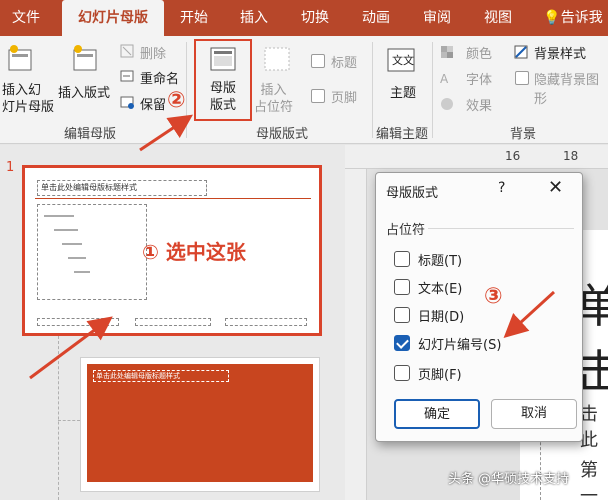 Image resolution: width=608 pixels, height=500 pixels. I want to click on footer-option-label: 页脚(F), so click(440, 373).